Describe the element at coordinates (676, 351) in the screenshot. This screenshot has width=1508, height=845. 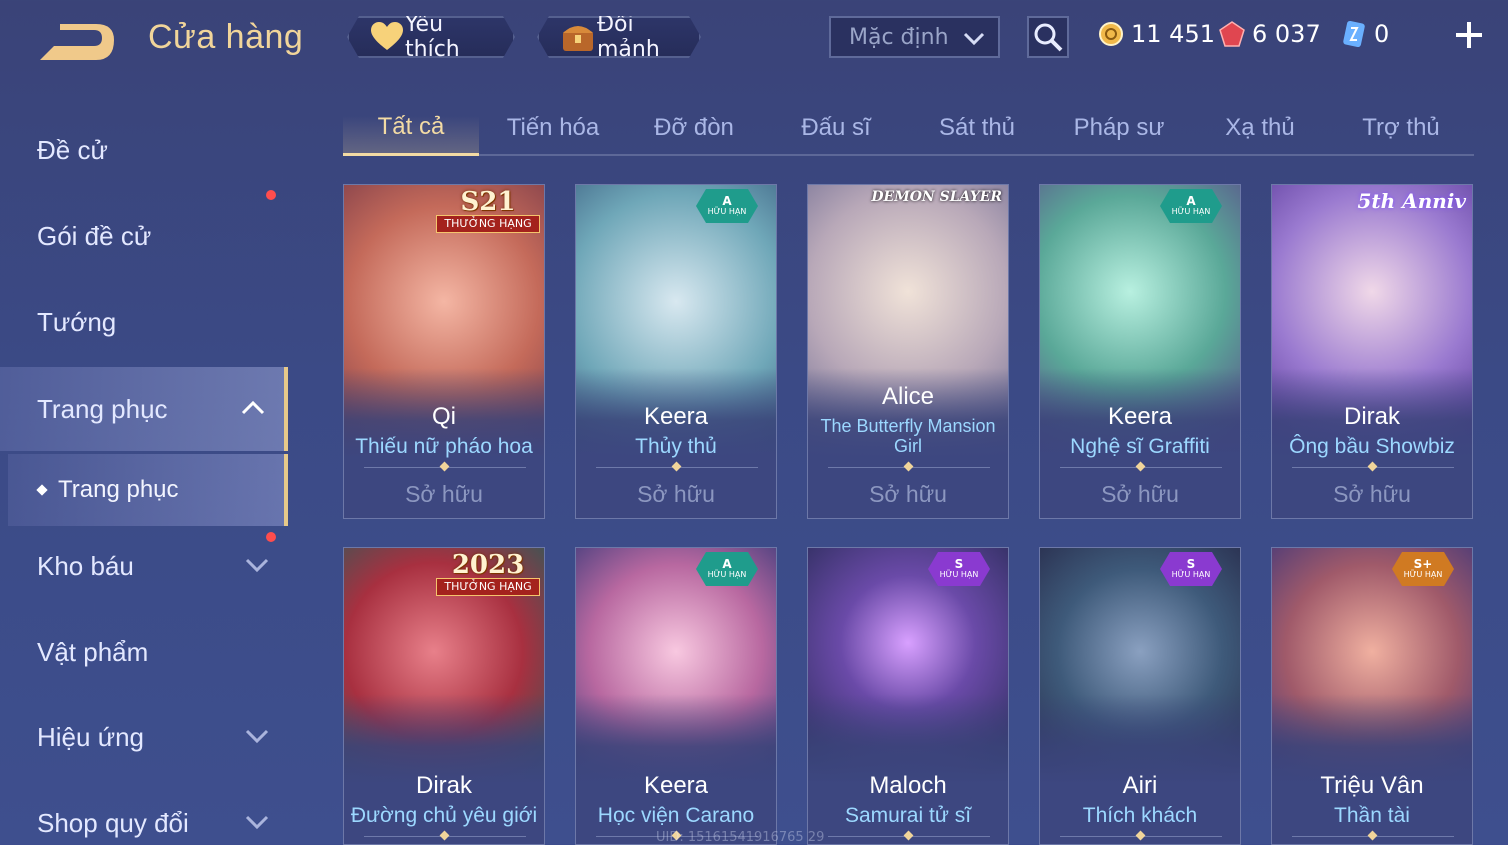
I see `skin-card: A HỮU HẠN Keera Thủy thủ Sở hữu` at that location.